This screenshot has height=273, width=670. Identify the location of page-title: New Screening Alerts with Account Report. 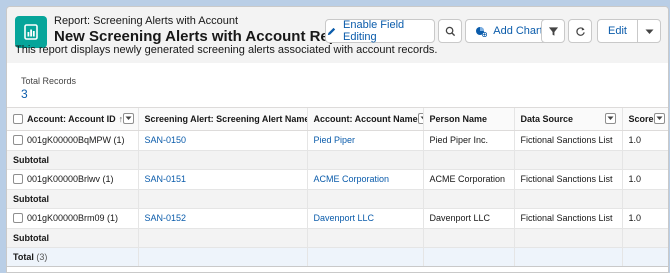
(206, 36).